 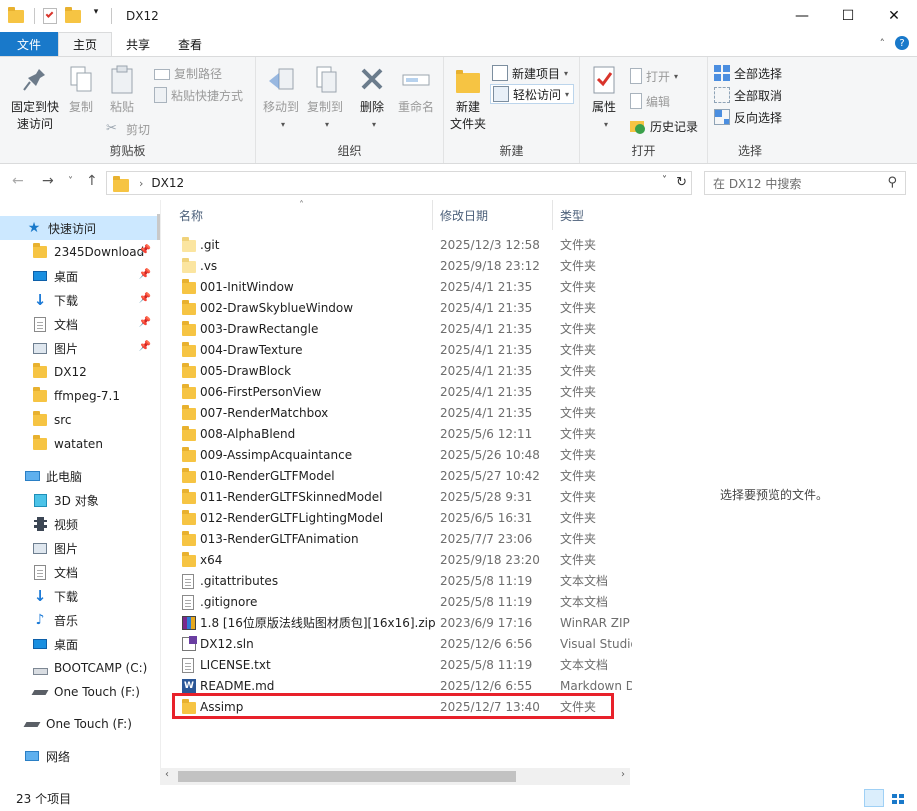 What do you see at coordinates (122, 89) in the screenshot?
I see `paste-button: 粘贴` at bounding box center [122, 89].